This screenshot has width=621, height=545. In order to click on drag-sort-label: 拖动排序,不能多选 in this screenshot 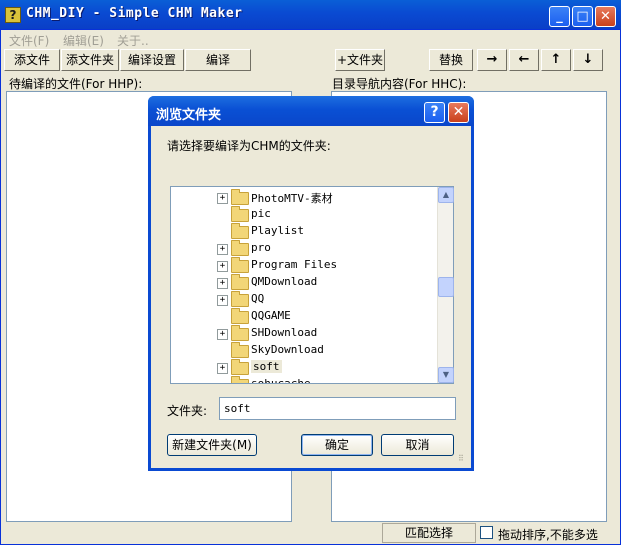, I will do `click(548, 535)`.